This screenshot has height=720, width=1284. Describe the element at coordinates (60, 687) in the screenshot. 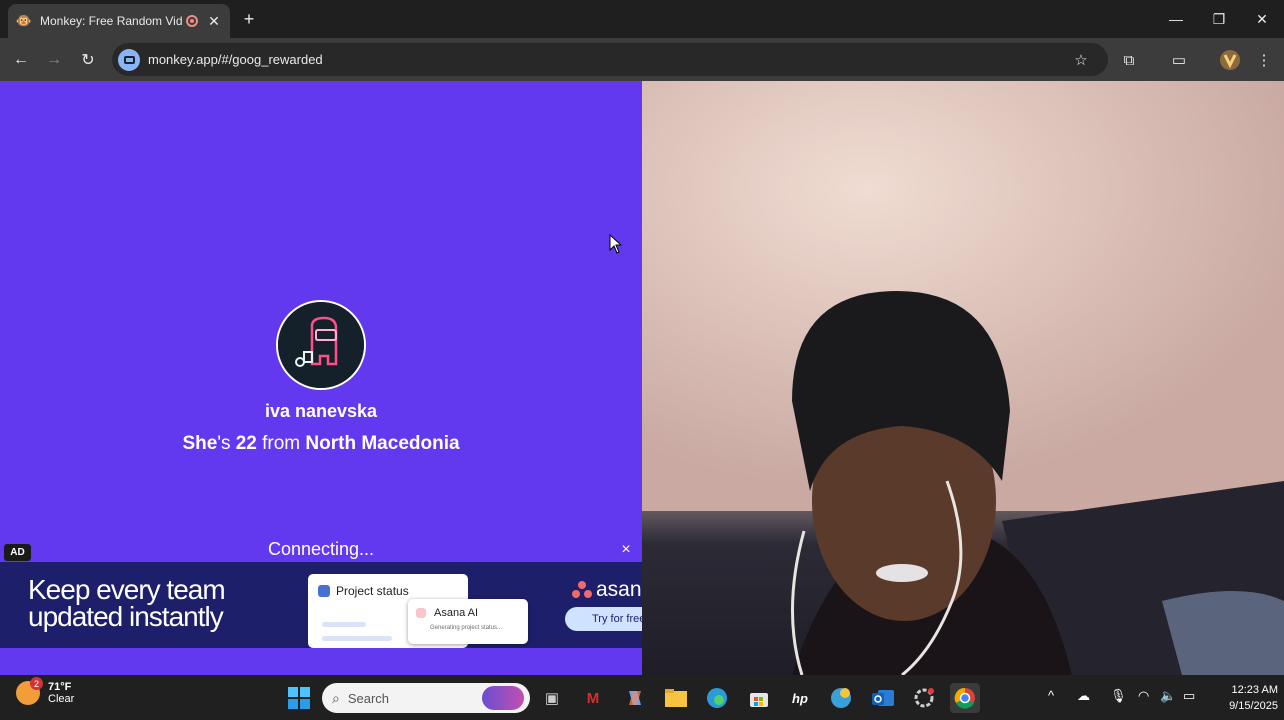

I see `weather-temp: 71°F` at that location.